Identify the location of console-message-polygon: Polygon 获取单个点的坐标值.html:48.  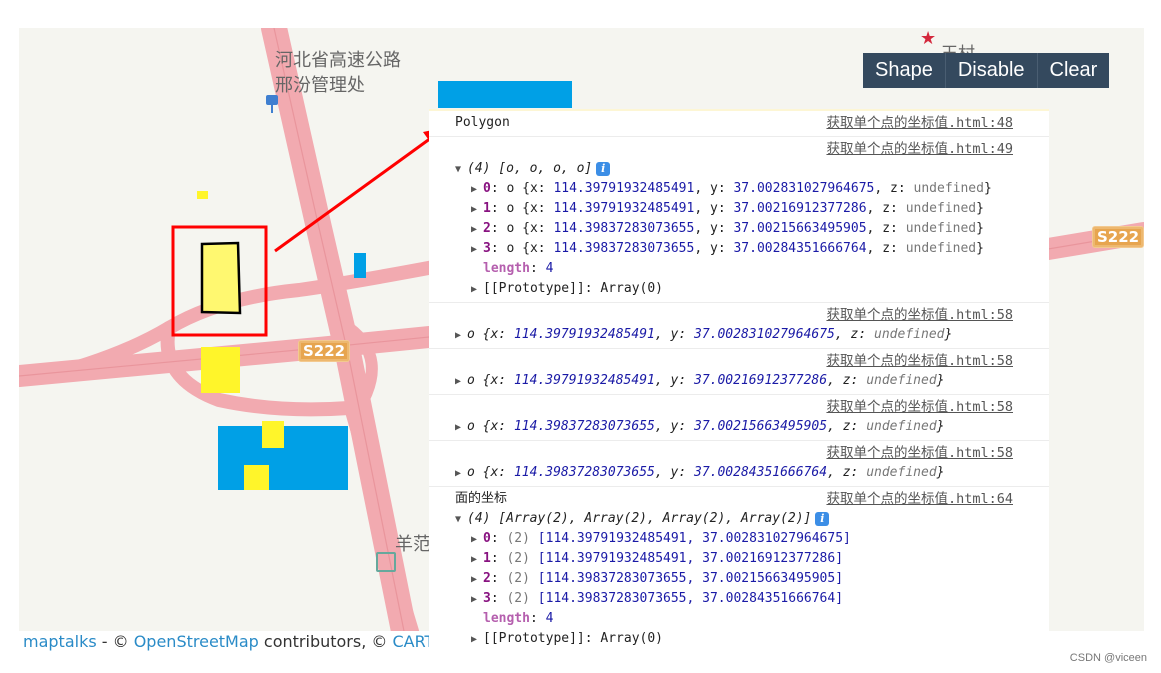
(739, 124).